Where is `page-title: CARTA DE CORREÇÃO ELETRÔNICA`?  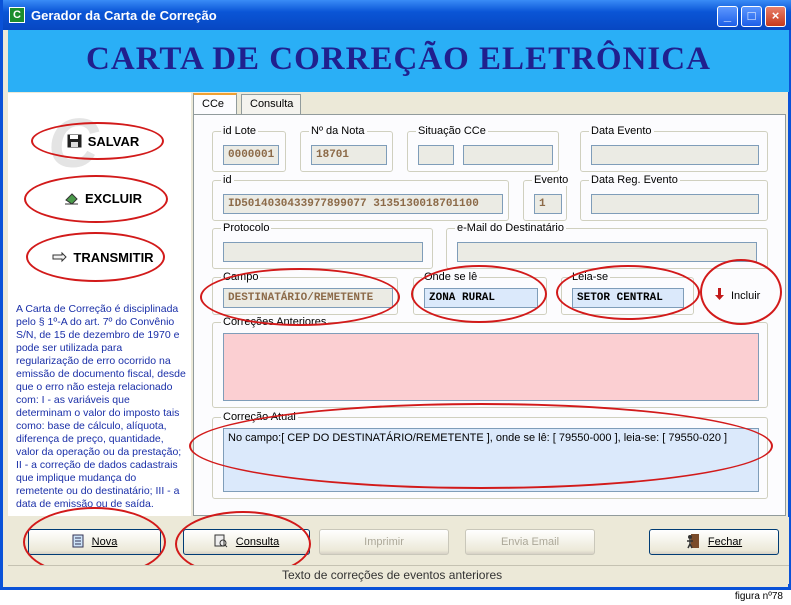
page-title: CARTA DE CORREÇÃO ELETRÔNICA is located at coordinates (398, 59).